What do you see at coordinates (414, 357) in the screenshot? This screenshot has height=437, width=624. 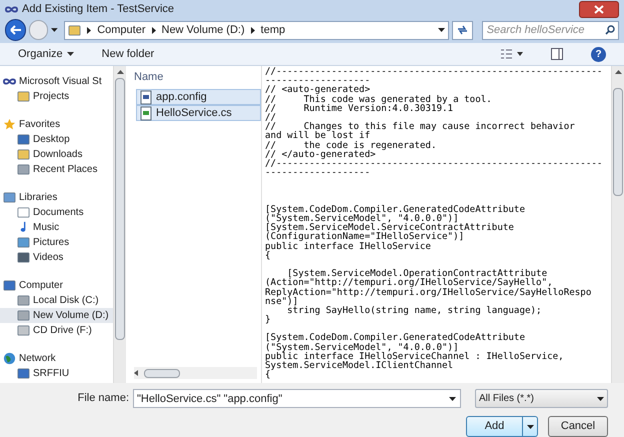 I see `code-line: public interface IHelloServiceChannel : IHelloService,` at bounding box center [414, 357].